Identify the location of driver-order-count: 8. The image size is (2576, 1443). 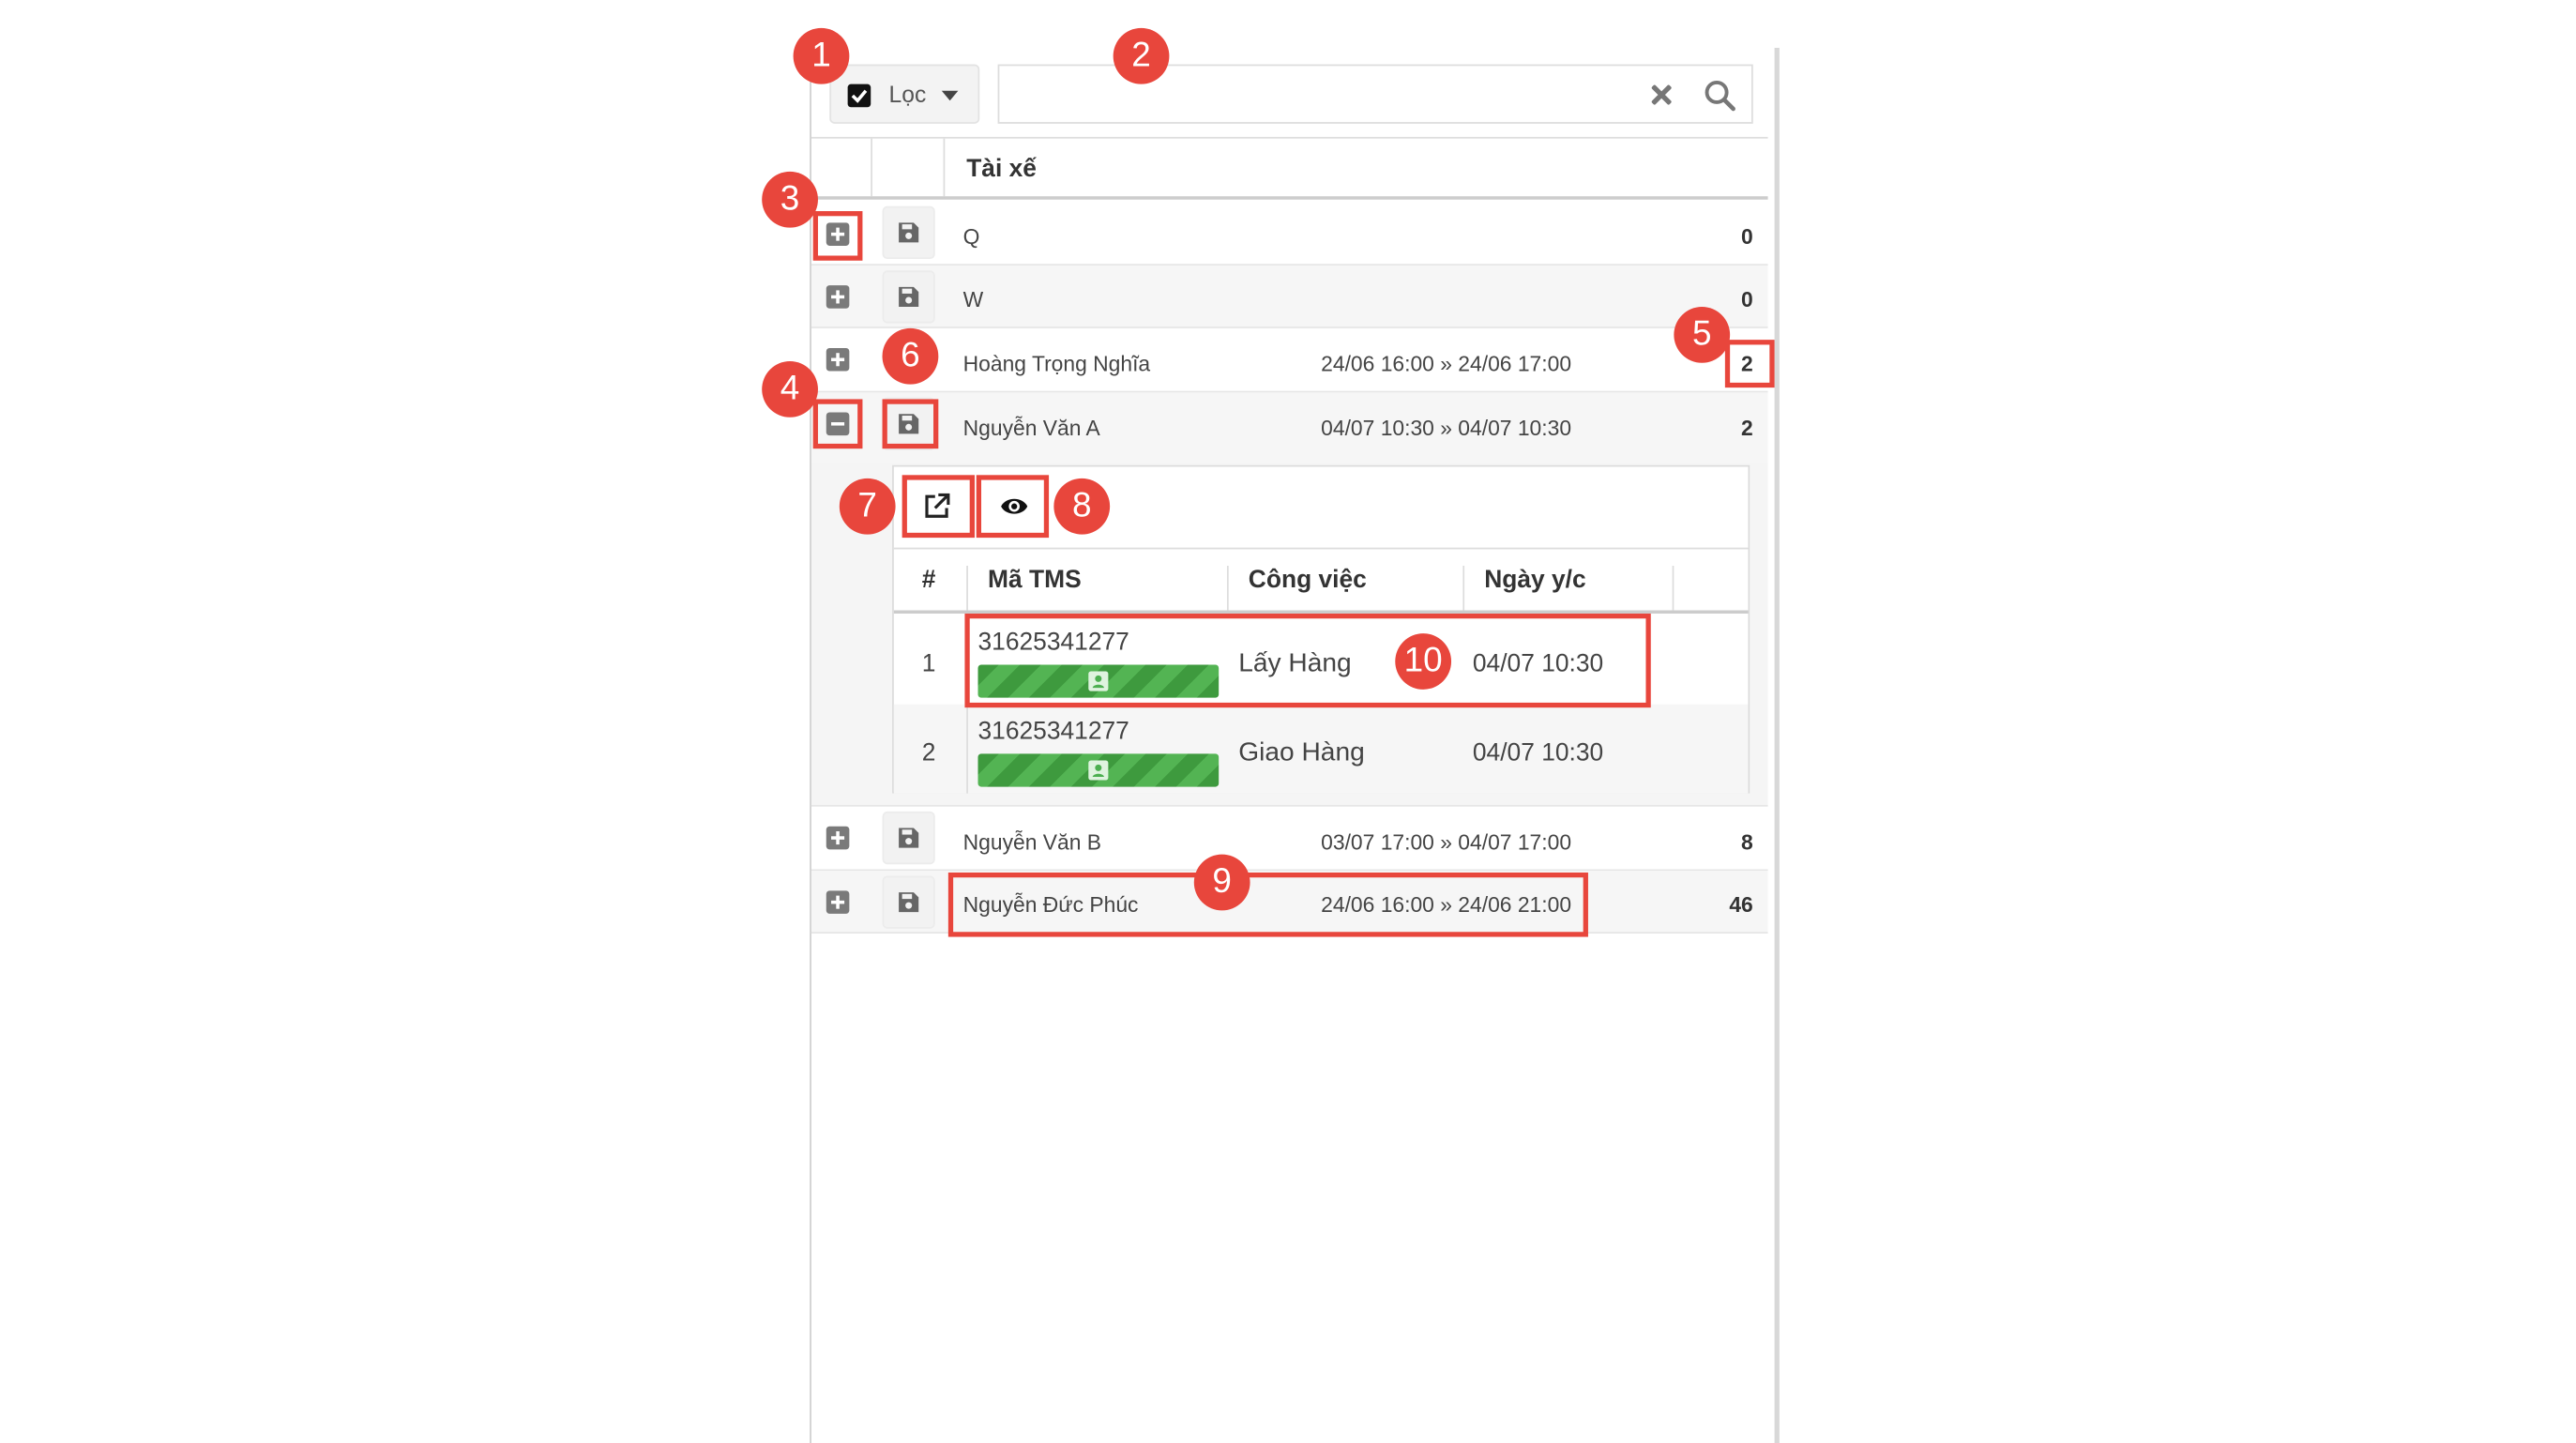
(1747, 842).